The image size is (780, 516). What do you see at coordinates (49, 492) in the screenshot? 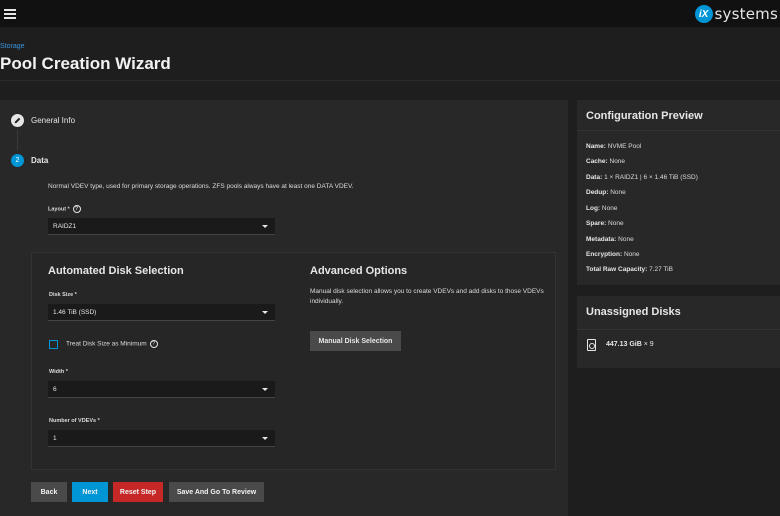
I see `back-button: Back` at bounding box center [49, 492].